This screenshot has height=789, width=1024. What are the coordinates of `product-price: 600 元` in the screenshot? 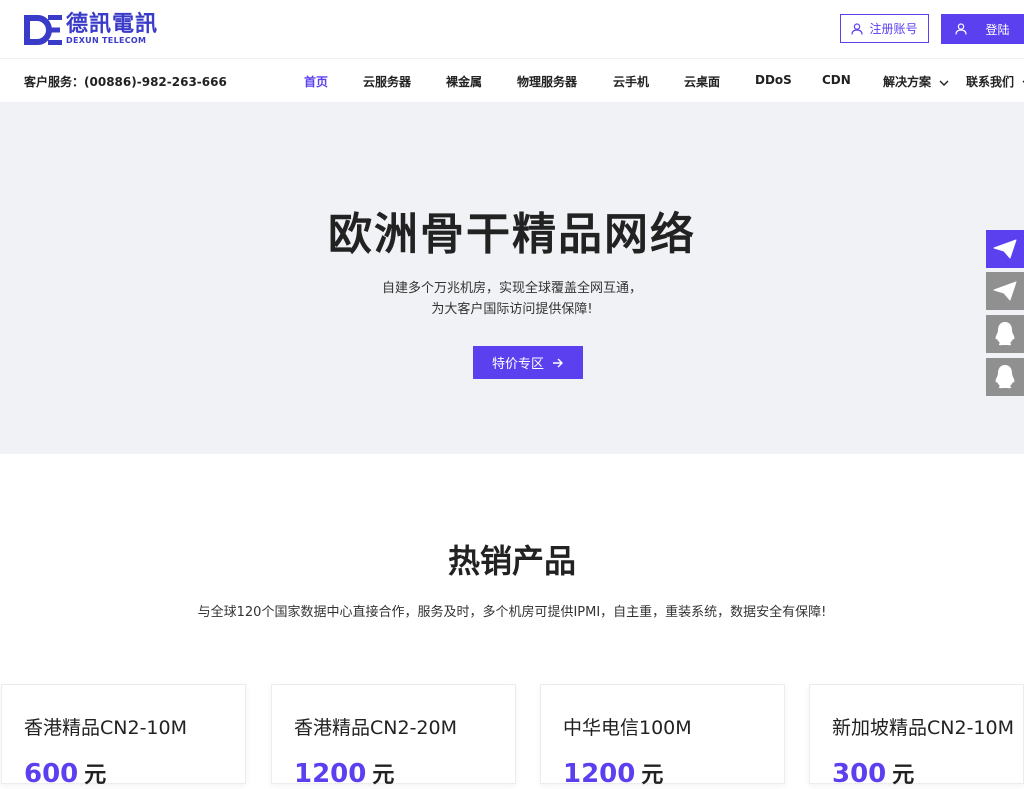 It's located at (65, 773).